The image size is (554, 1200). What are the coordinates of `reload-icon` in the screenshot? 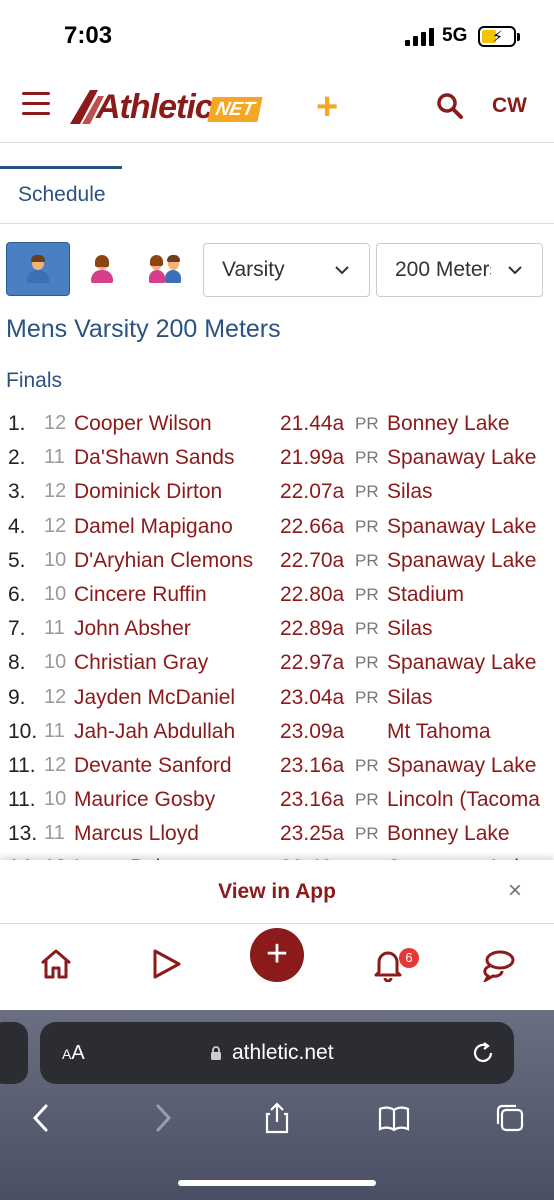 It's located at (483, 1053).